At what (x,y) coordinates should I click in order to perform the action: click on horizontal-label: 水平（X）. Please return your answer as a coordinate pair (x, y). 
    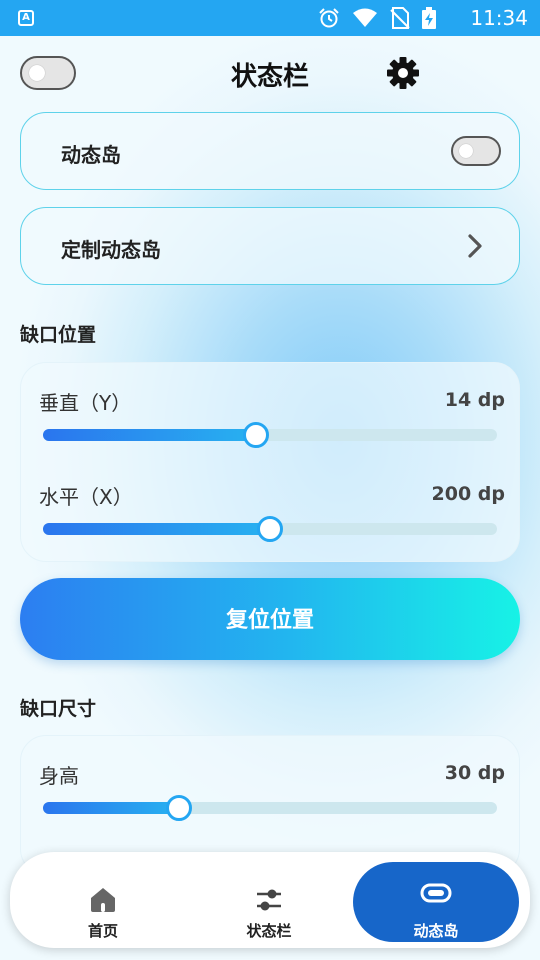
    Looking at the image, I should click on (86, 497).